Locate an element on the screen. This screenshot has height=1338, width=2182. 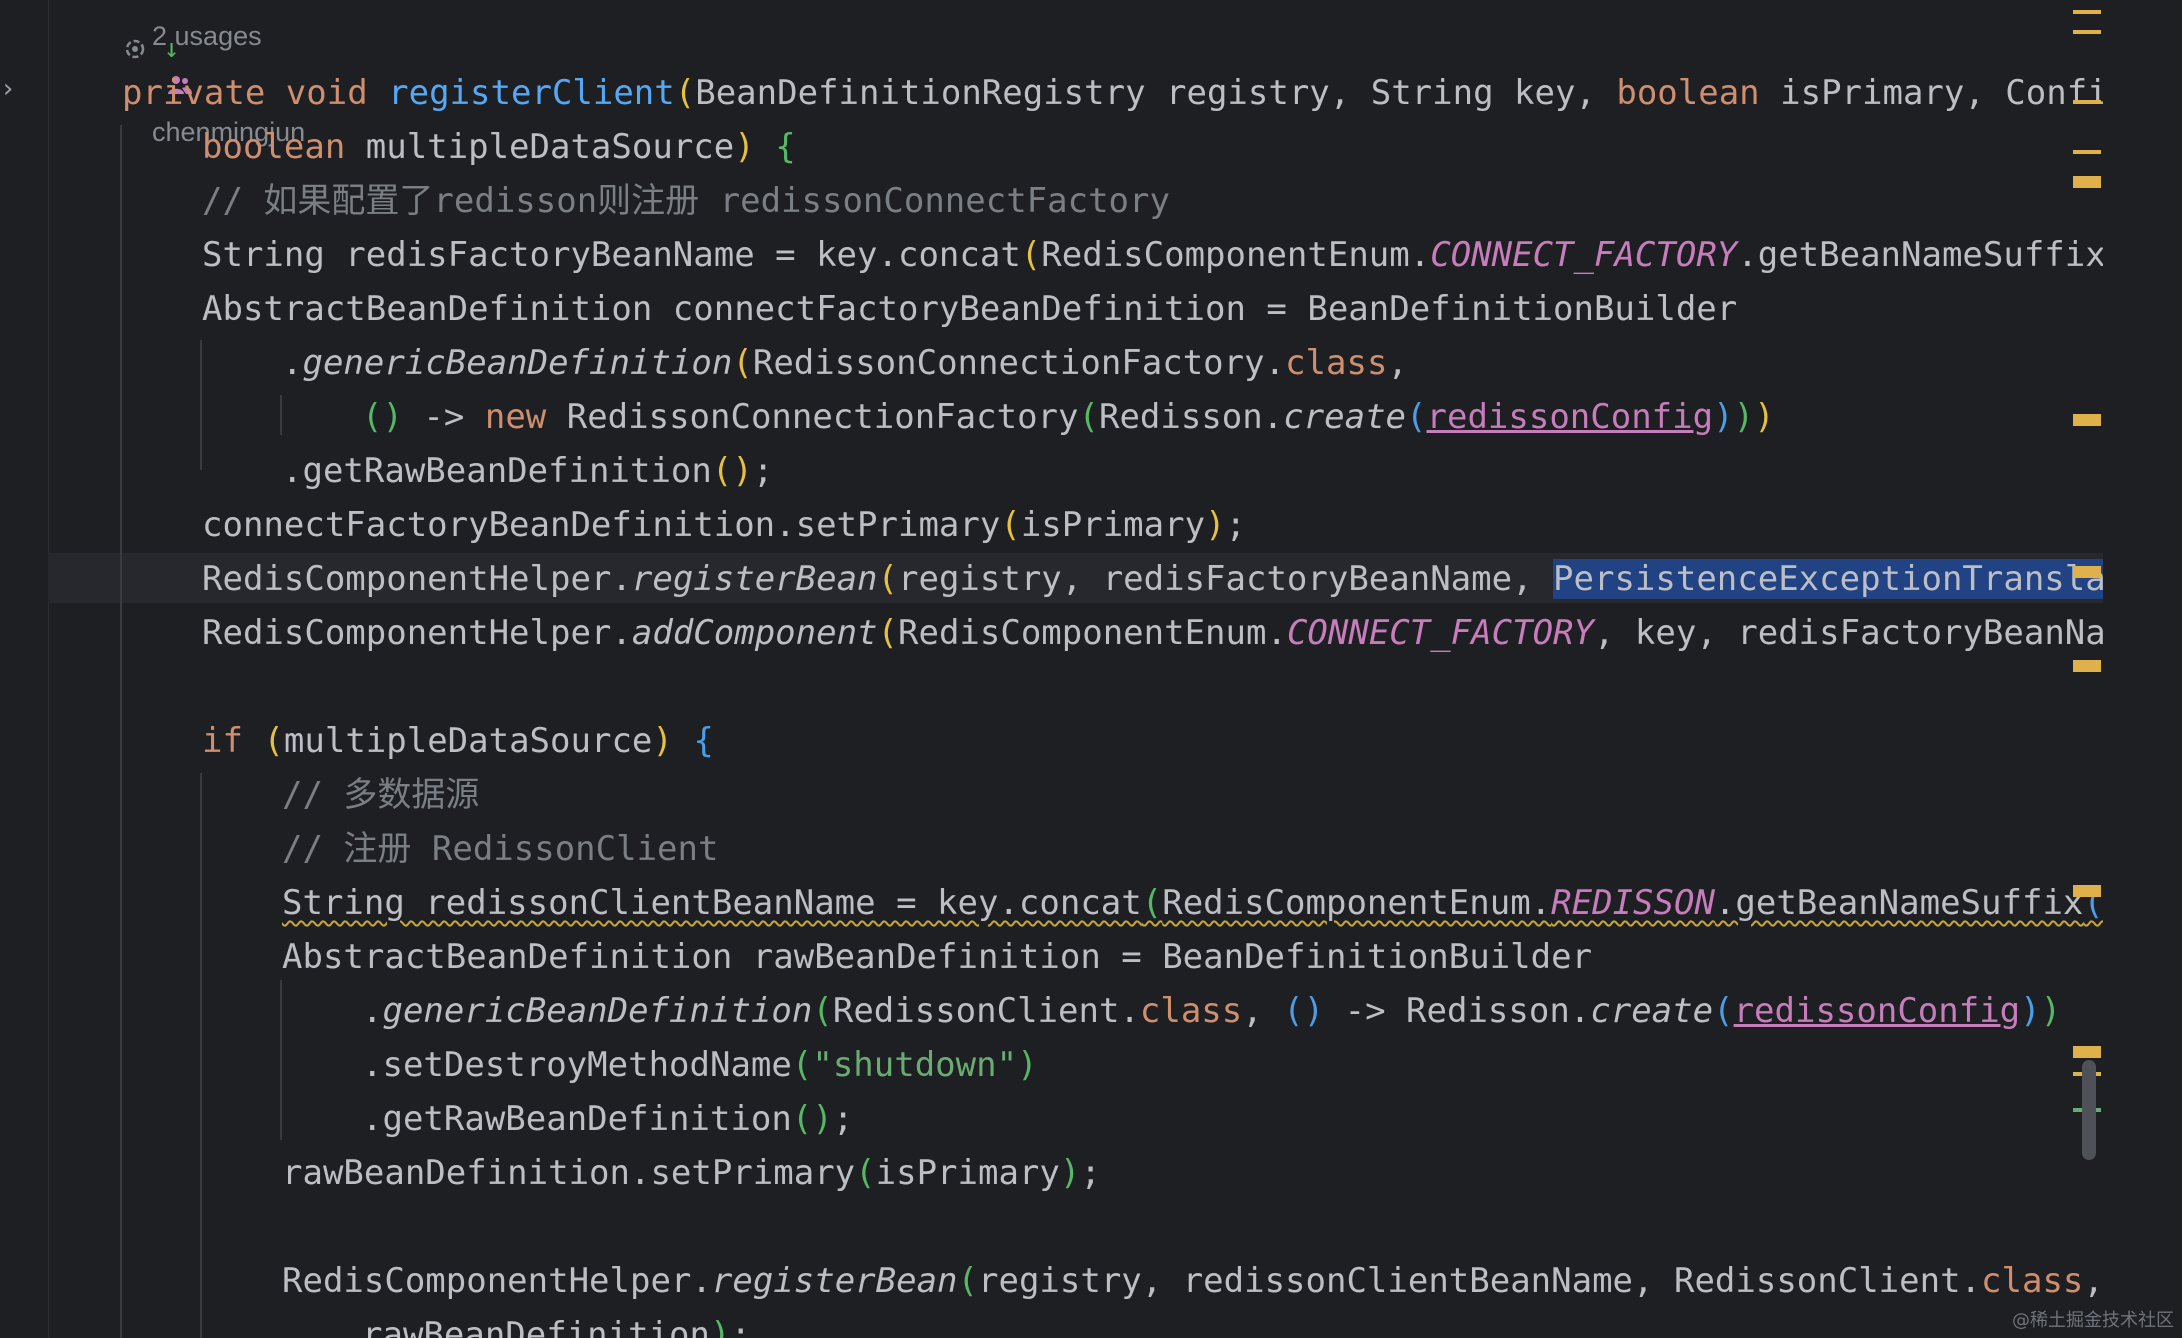
error-stripe is located at coordinates (2142, 669).